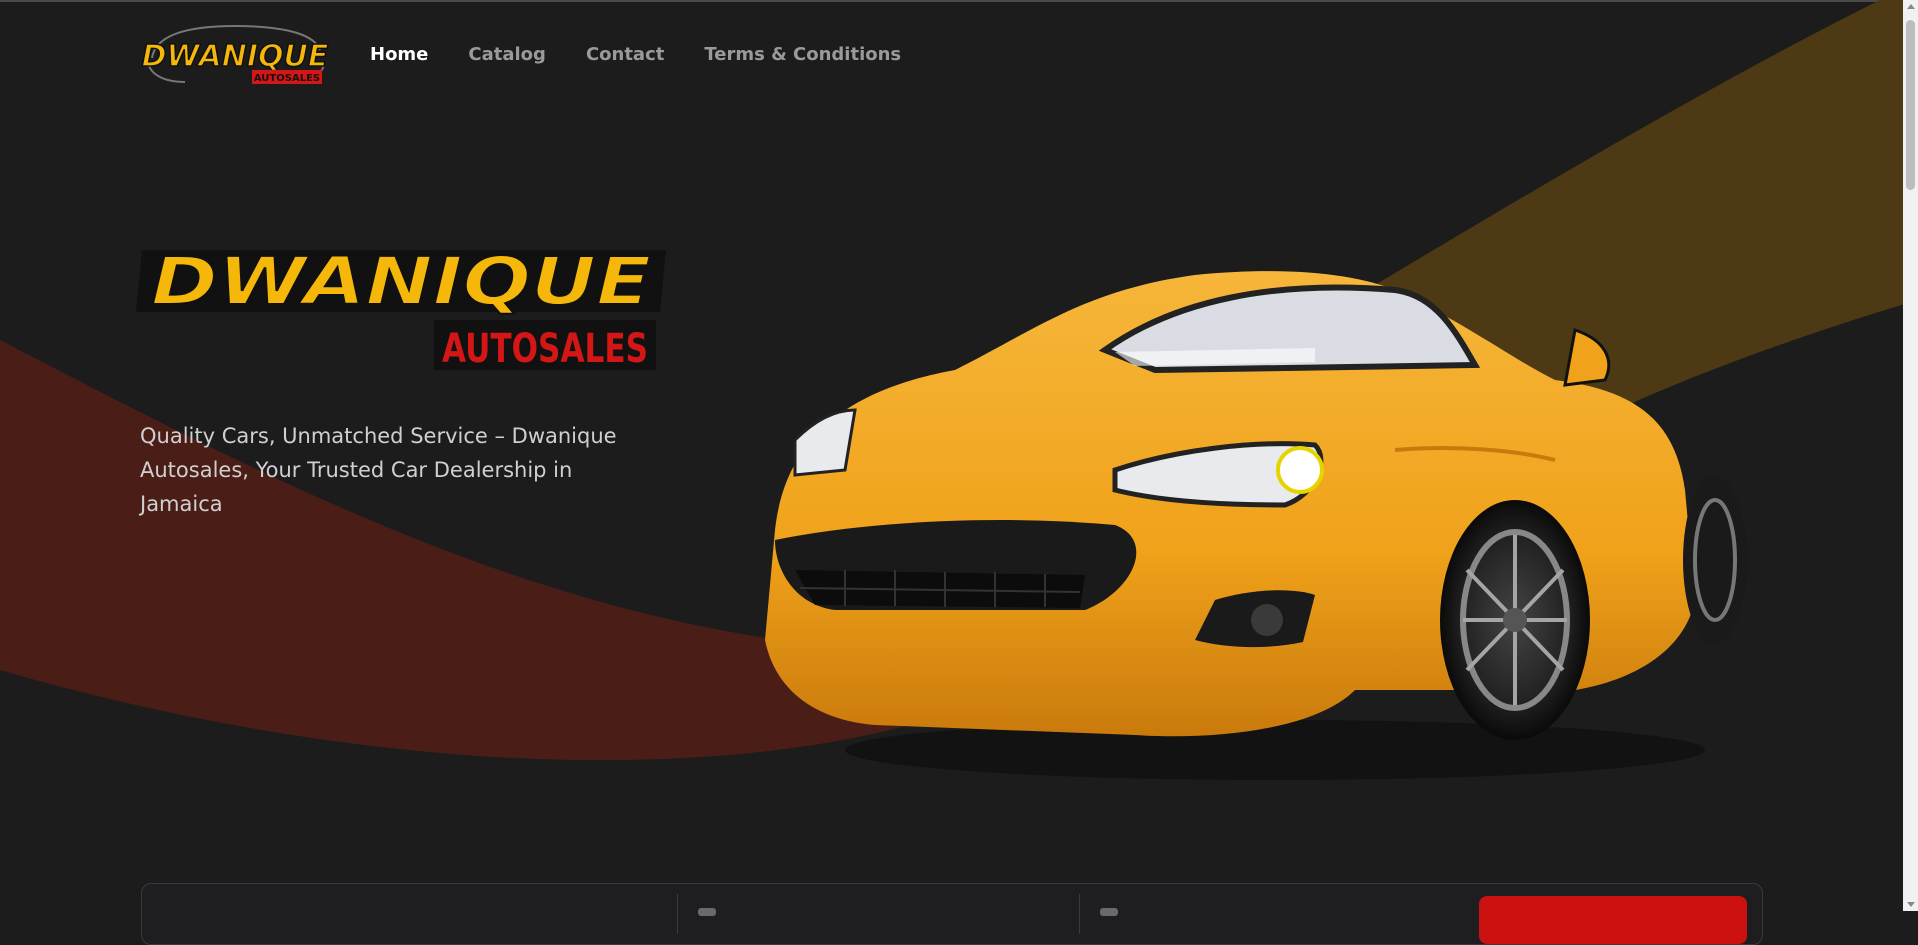 Image resolution: width=1918 pixels, height=945 pixels. I want to click on dwanique-logo: DWANIQUE AUTOSALES, so click(235, 54).